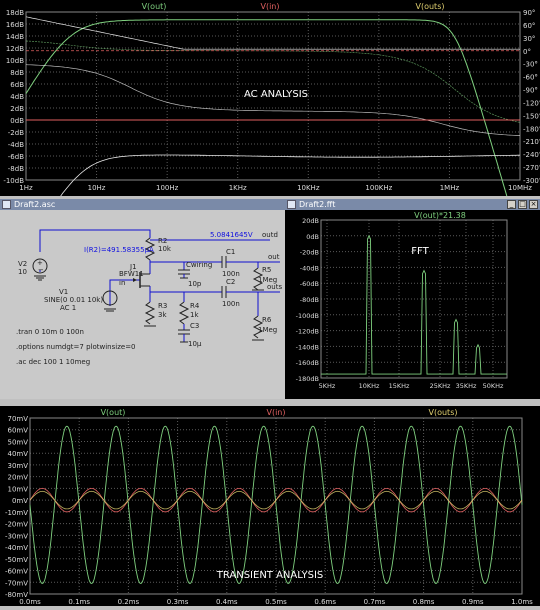 The height and width of the screenshot is (610, 540). I want to click on transient-ylabel: -30mV, so click(16, 536).